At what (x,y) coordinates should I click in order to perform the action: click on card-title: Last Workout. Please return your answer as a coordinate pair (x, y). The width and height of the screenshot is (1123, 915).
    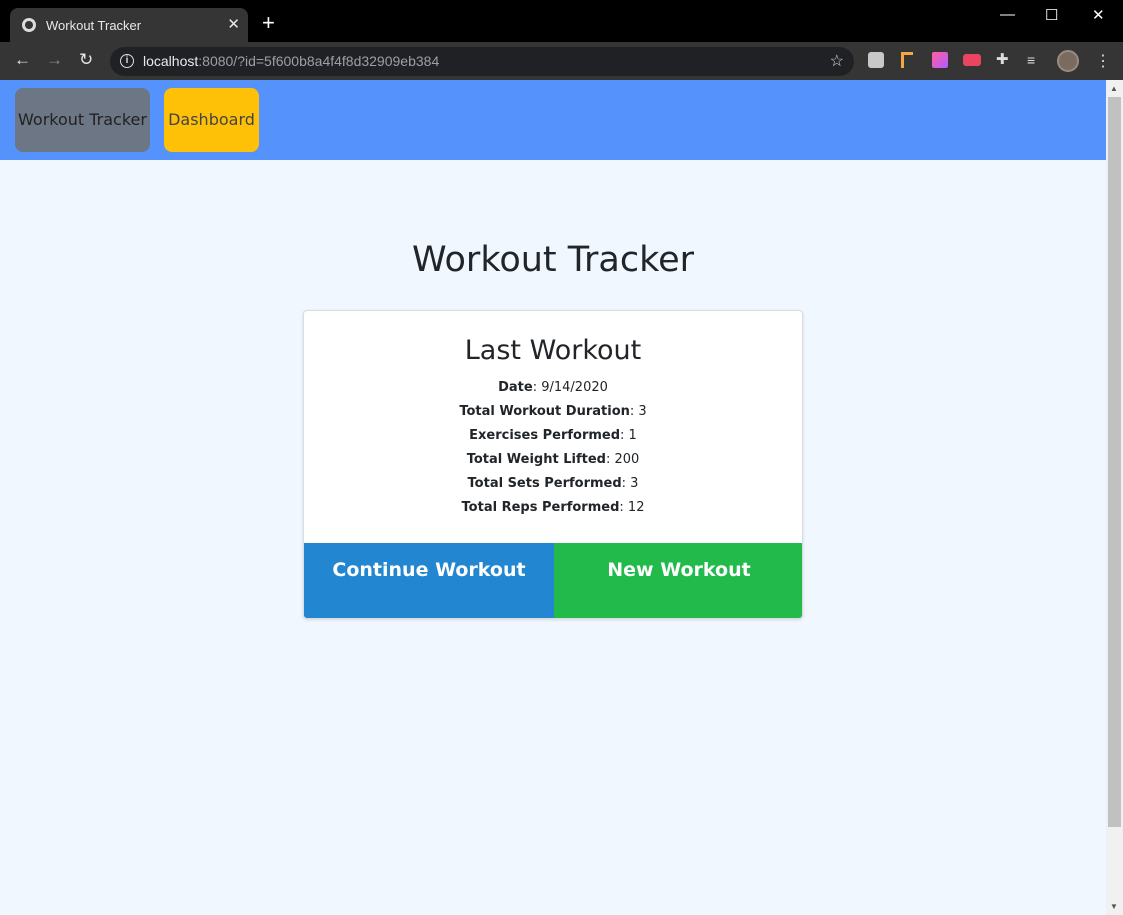
    Looking at the image, I should click on (553, 350).